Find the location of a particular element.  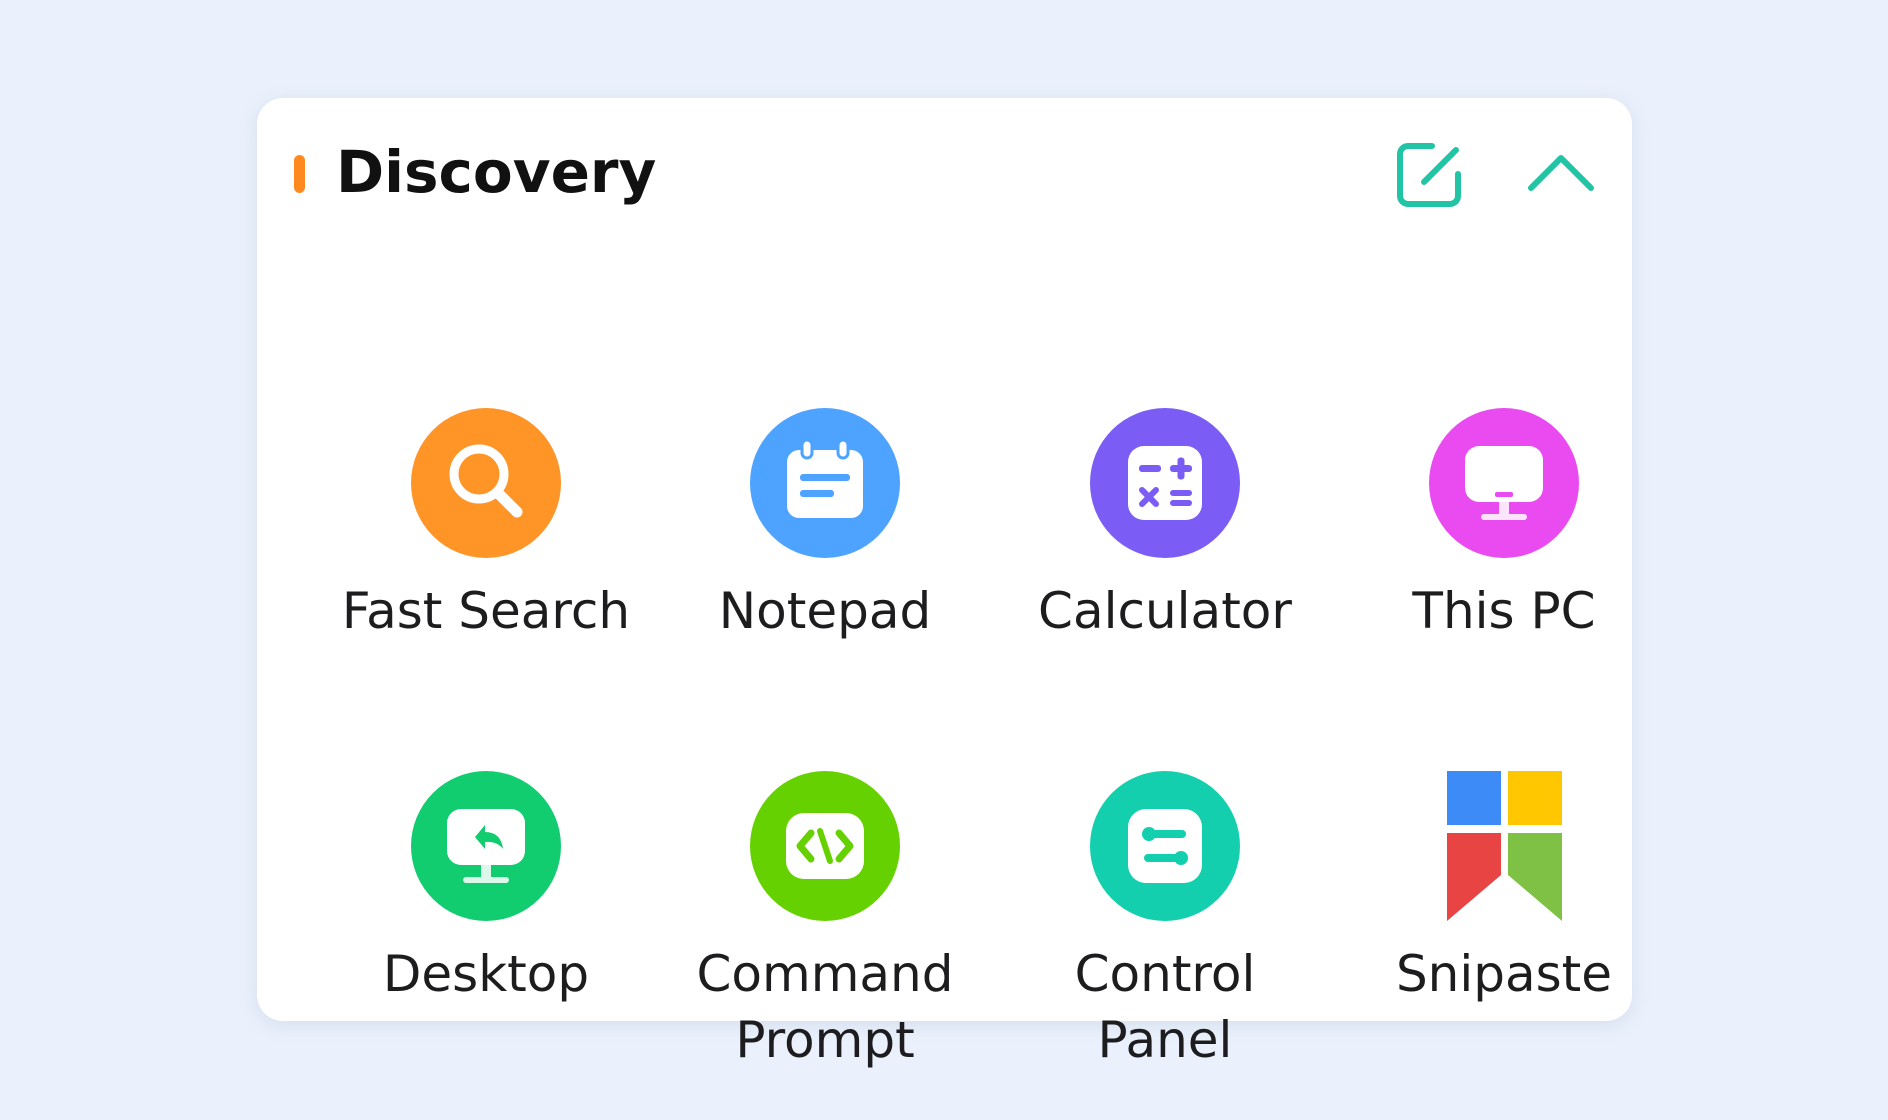

code-icon is located at coordinates (825, 846).